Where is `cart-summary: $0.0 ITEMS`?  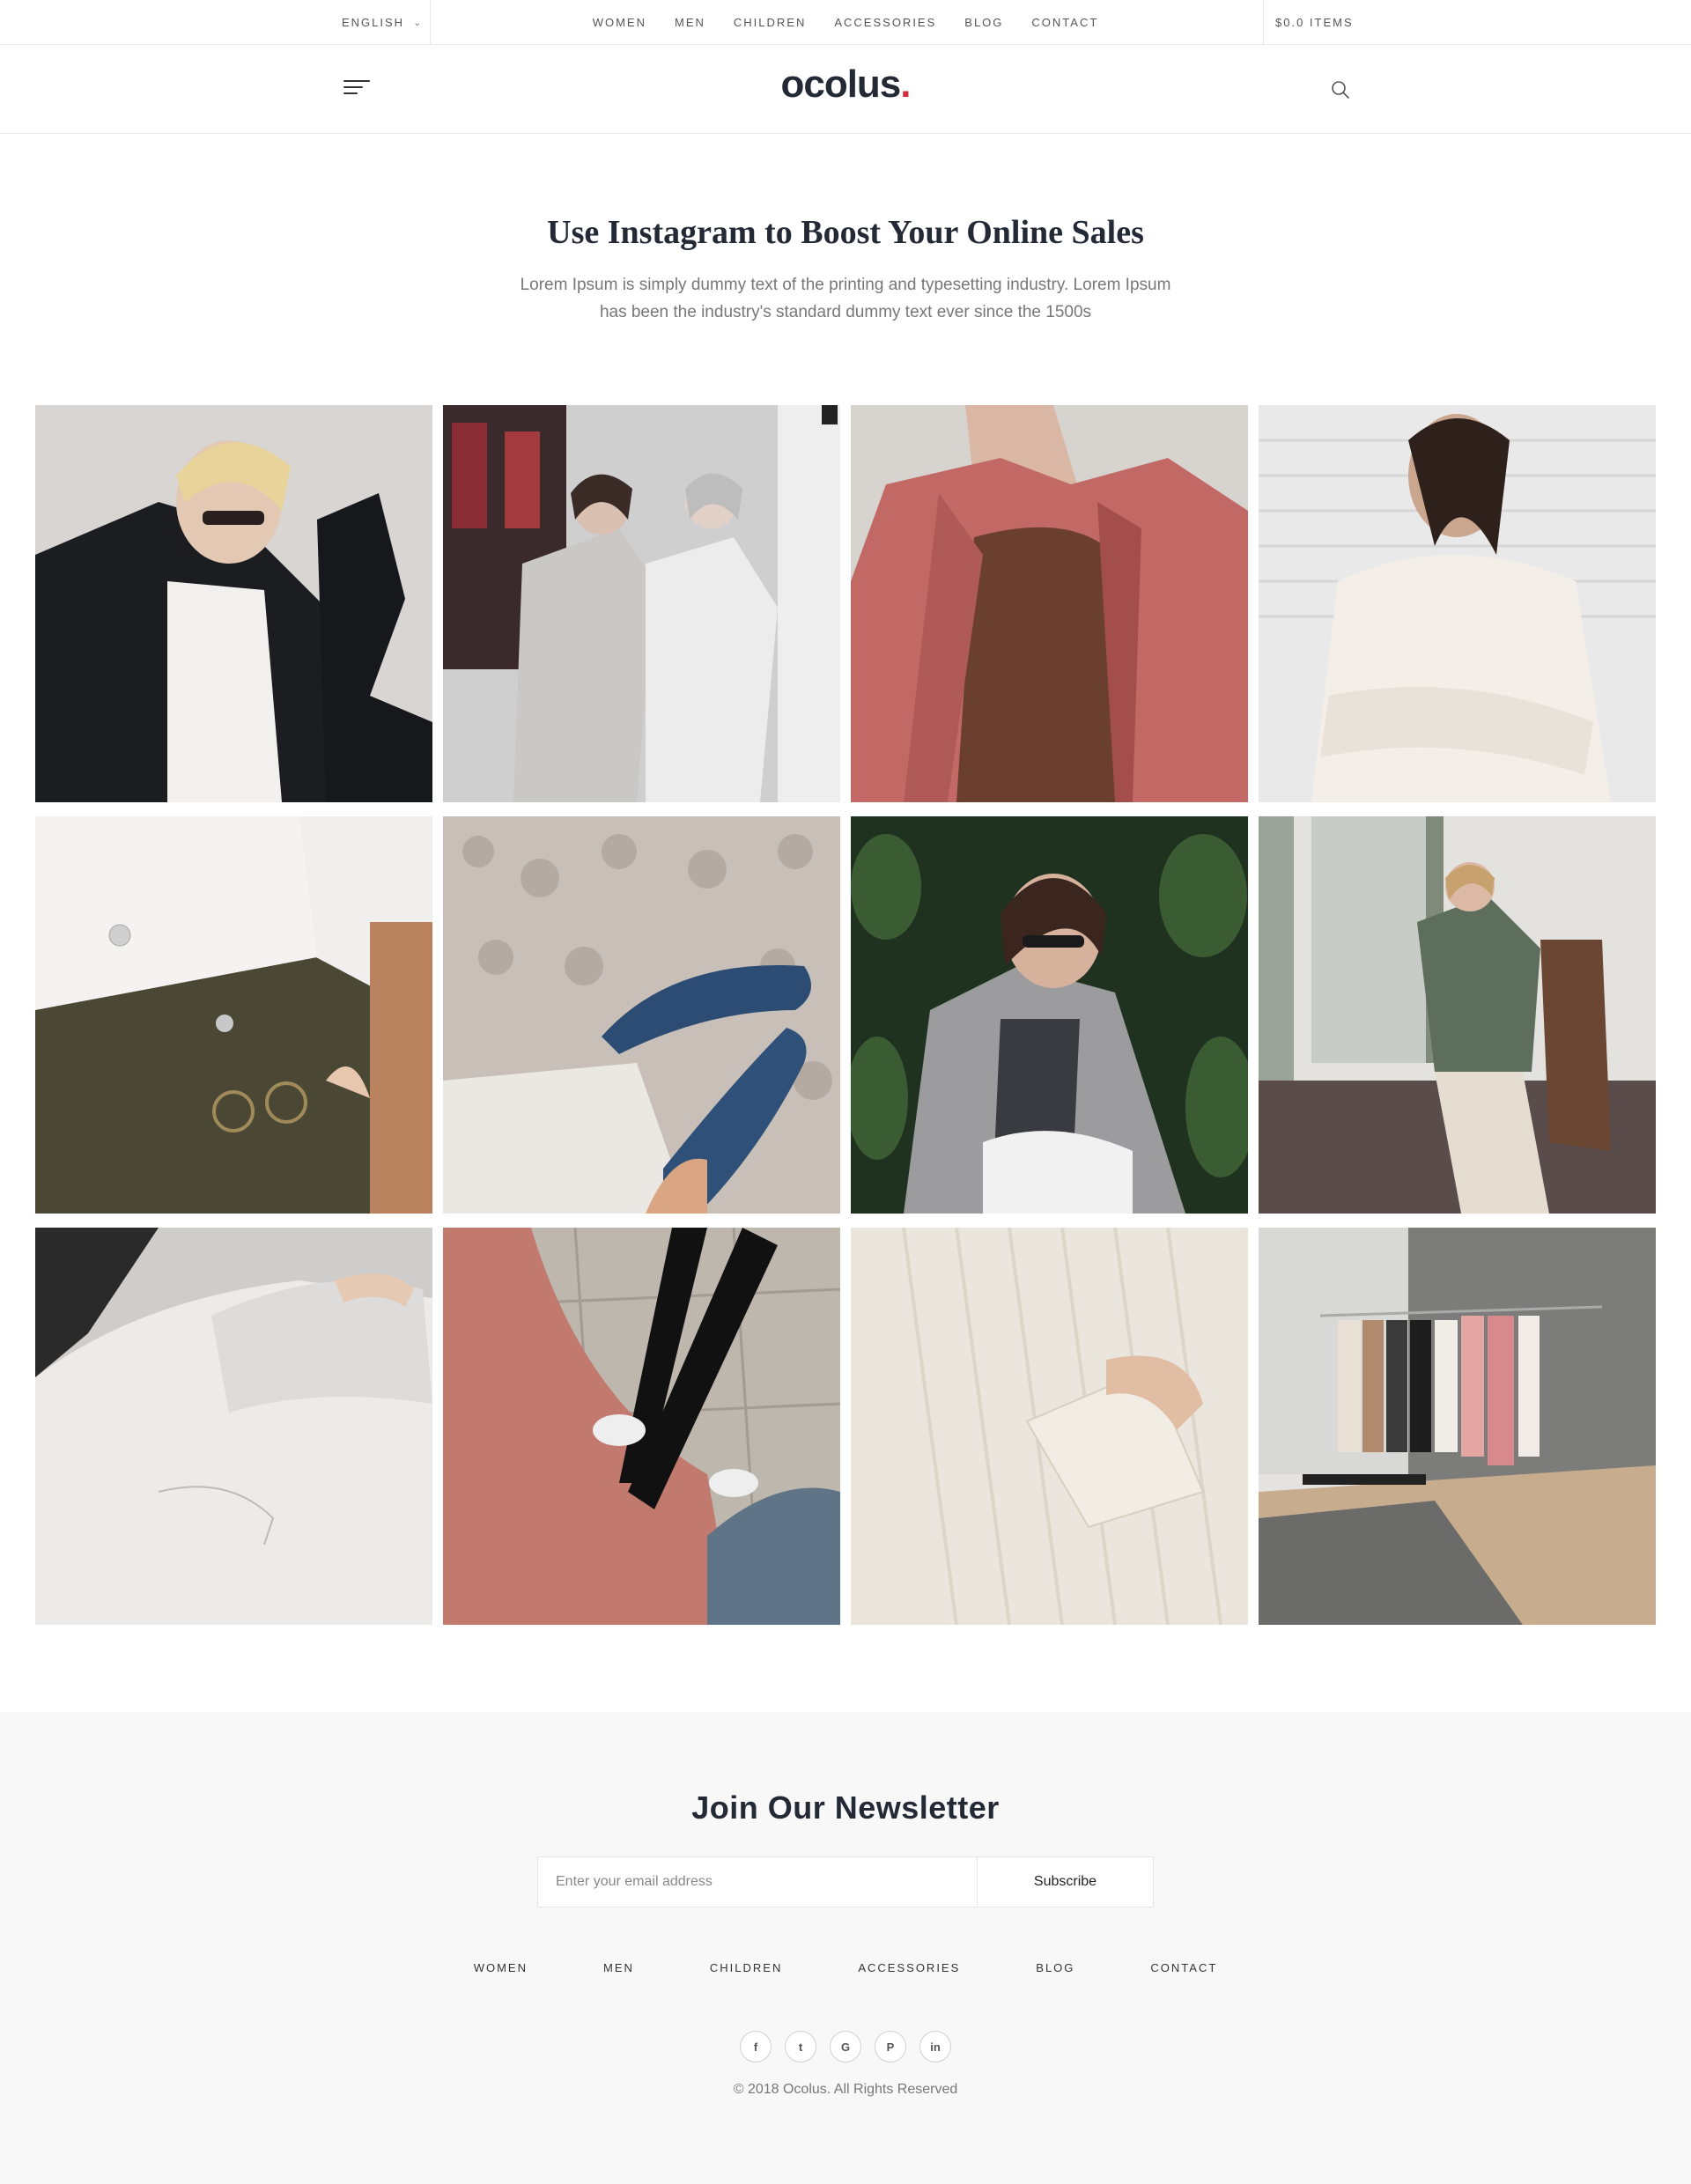 cart-summary: $0.0 ITEMS is located at coordinates (1314, 22).